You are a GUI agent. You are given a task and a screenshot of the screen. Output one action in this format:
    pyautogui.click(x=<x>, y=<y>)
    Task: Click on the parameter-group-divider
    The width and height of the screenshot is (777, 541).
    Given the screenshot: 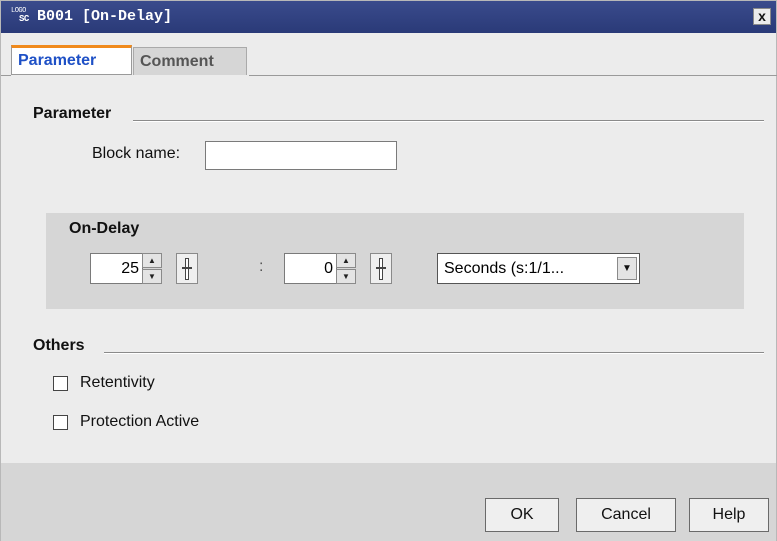 What is the action you would take?
    pyautogui.click(x=448, y=121)
    